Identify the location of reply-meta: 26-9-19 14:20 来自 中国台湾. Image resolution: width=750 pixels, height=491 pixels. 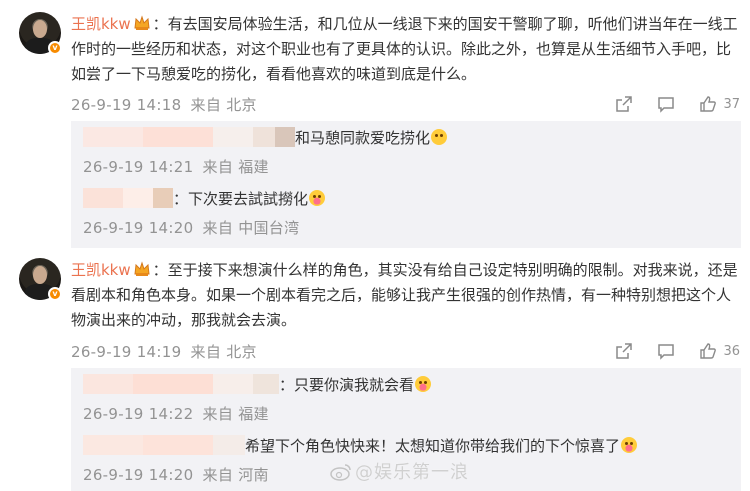
(408, 227).